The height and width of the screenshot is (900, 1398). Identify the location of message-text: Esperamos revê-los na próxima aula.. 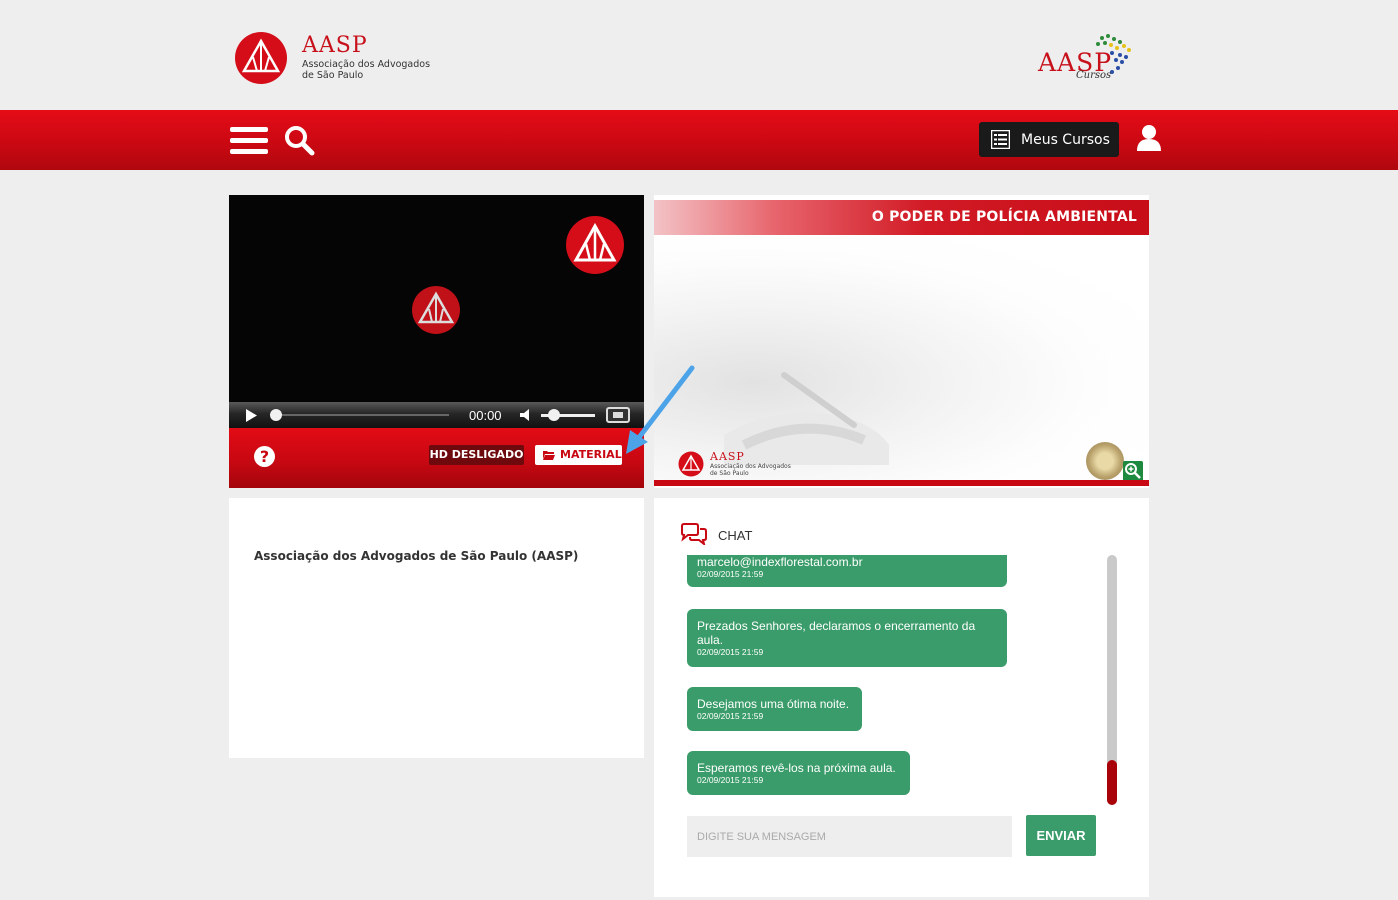
(796, 768).